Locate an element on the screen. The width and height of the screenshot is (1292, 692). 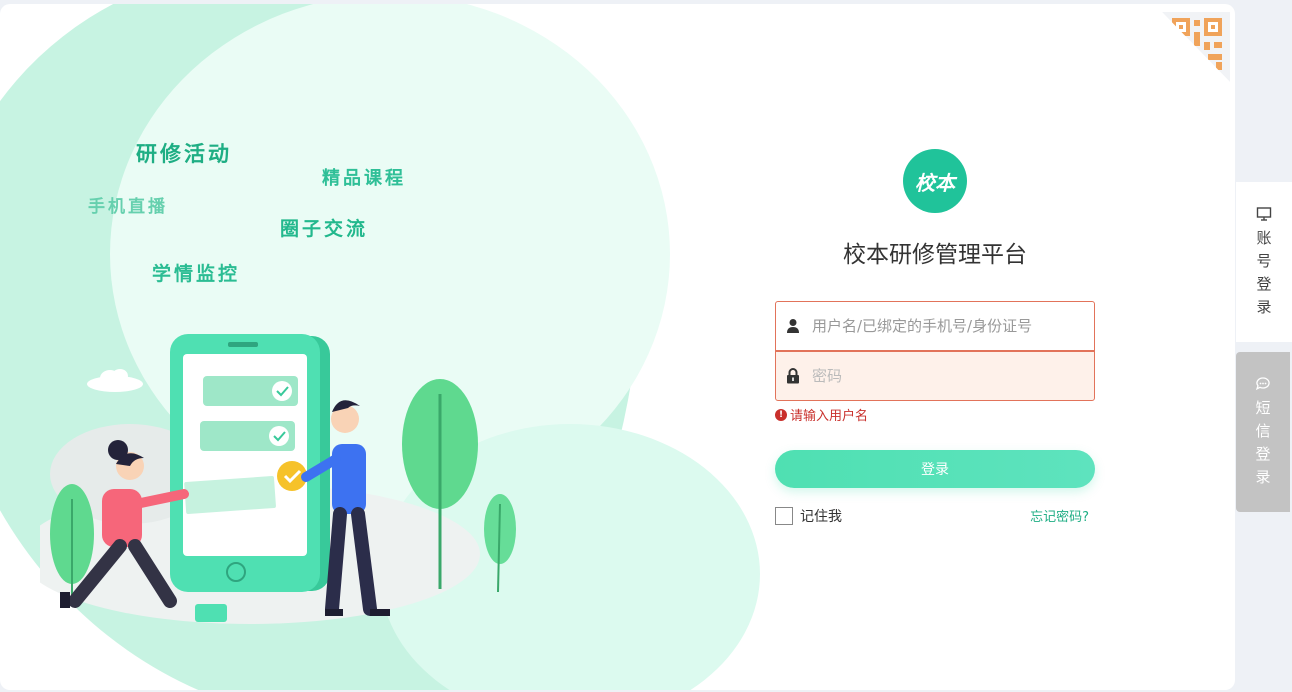
forgot-password-link: 忘记密码? is located at coordinates (1059, 515).